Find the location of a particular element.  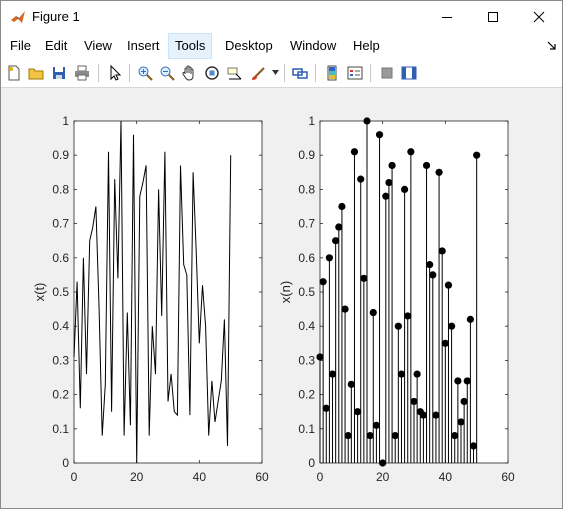

colorbar-icon is located at coordinates (332, 73).